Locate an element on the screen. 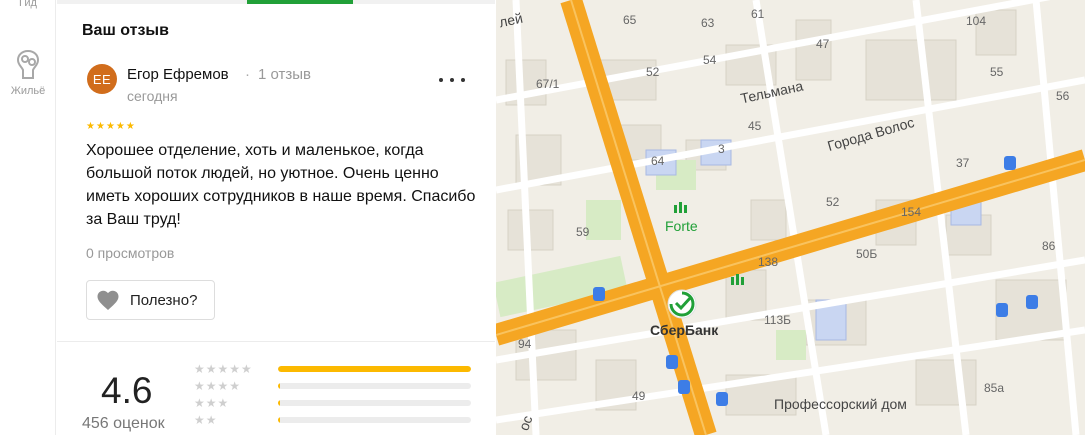 The image size is (1085, 435). house-number-label: 65 is located at coordinates (630, 20).